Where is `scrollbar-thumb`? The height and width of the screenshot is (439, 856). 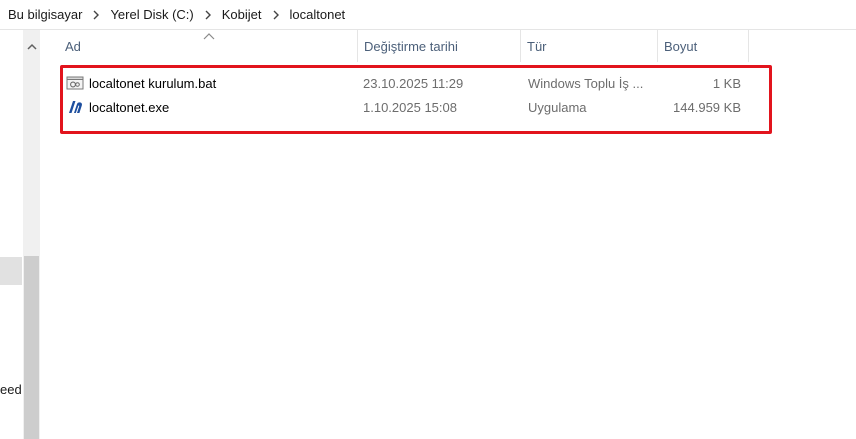 scrollbar-thumb is located at coordinates (31, 347).